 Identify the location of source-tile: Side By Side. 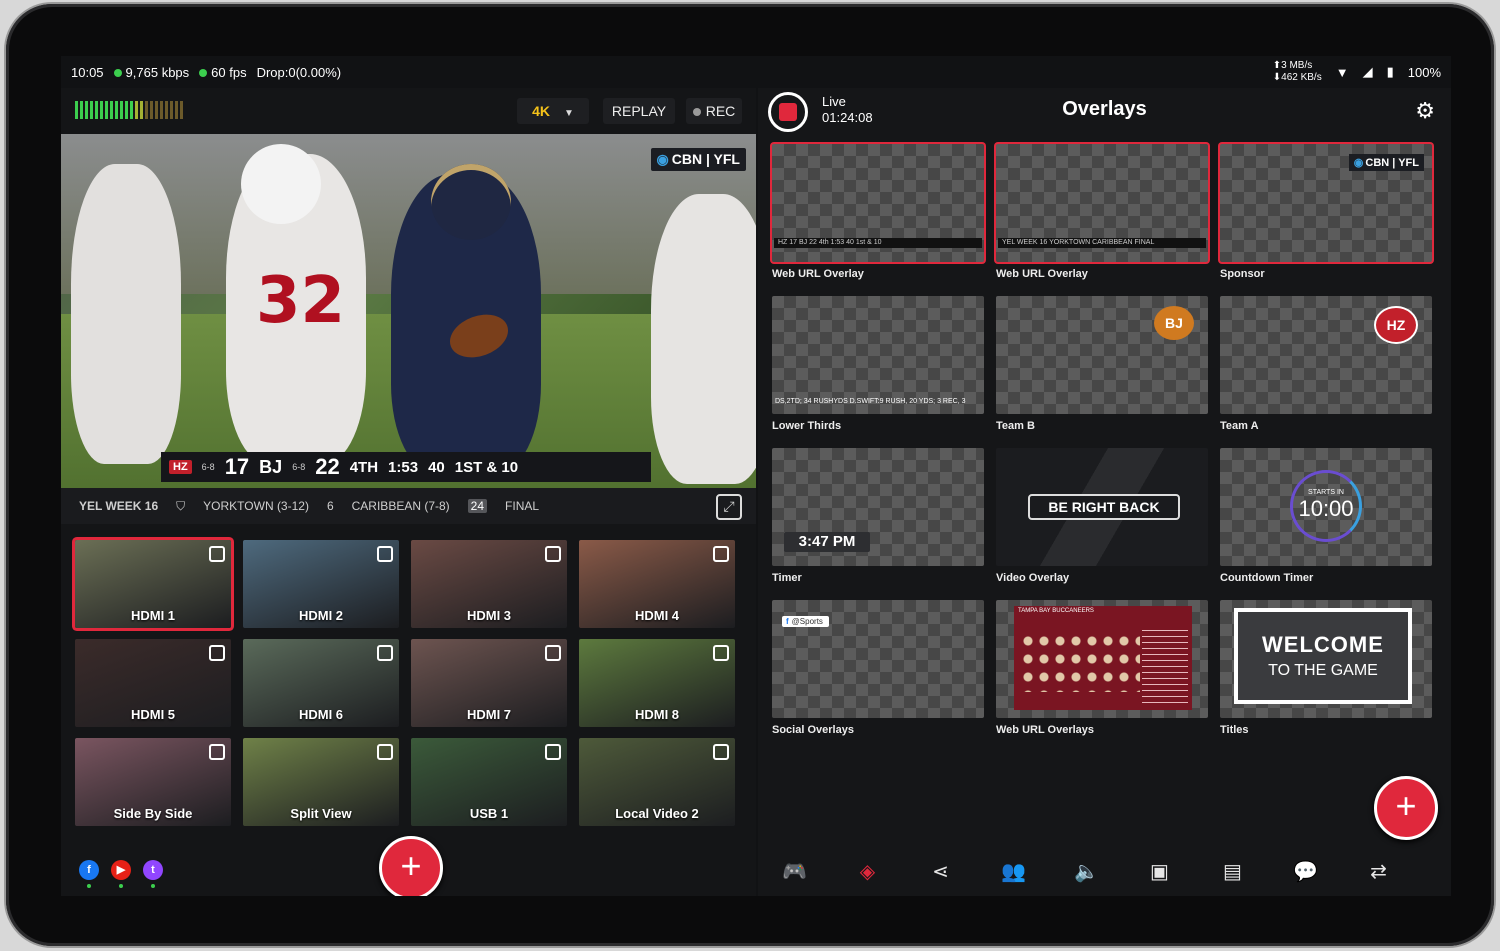
(153, 782).